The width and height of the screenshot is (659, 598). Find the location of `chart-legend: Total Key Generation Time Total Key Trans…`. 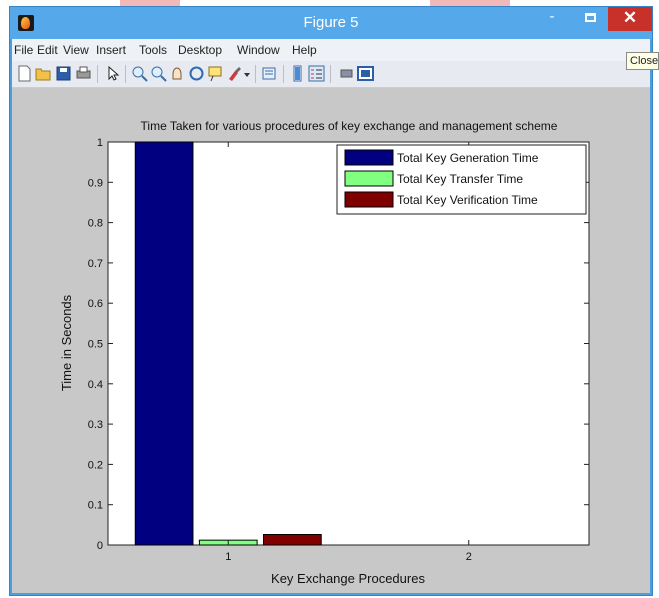

chart-legend: Total Key Generation Time Total Key Trans… is located at coordinates (461, 179).